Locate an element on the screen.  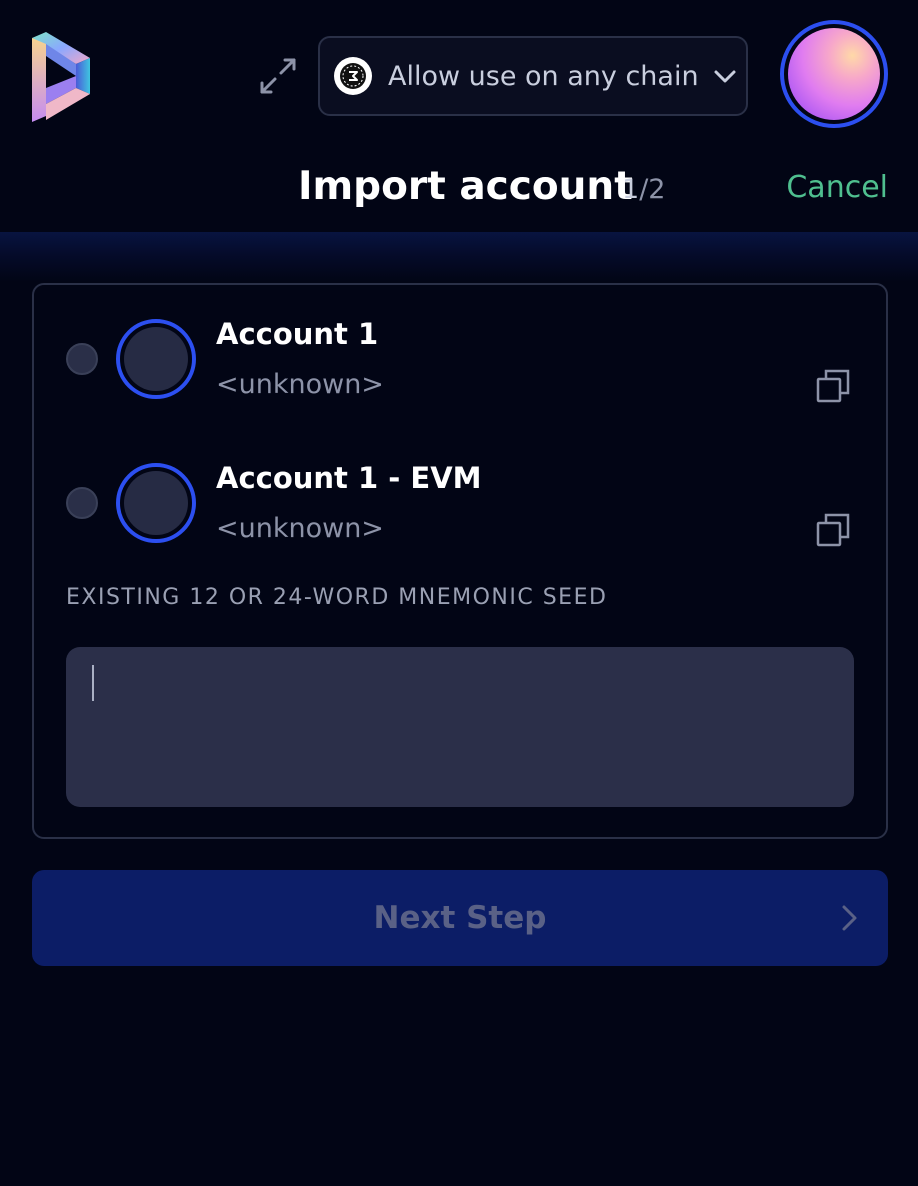
chevron-right-icon is located at coordinates (849, 918).